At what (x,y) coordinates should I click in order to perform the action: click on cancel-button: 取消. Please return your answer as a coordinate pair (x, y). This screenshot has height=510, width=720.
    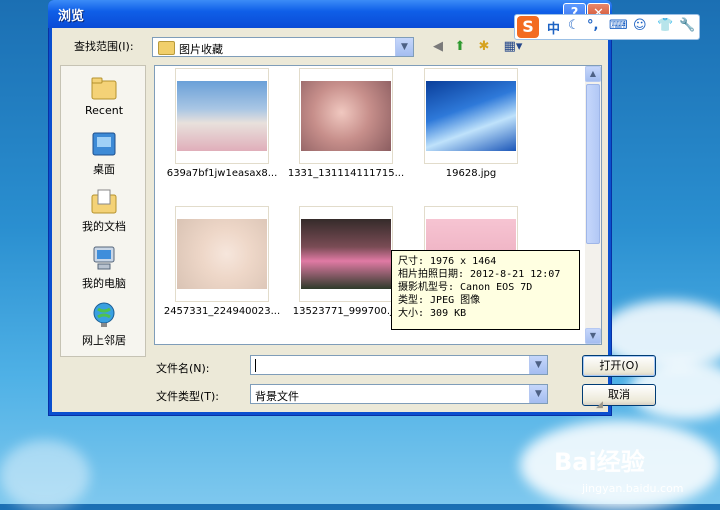
    Looking at the image, I should click on (619, 395).